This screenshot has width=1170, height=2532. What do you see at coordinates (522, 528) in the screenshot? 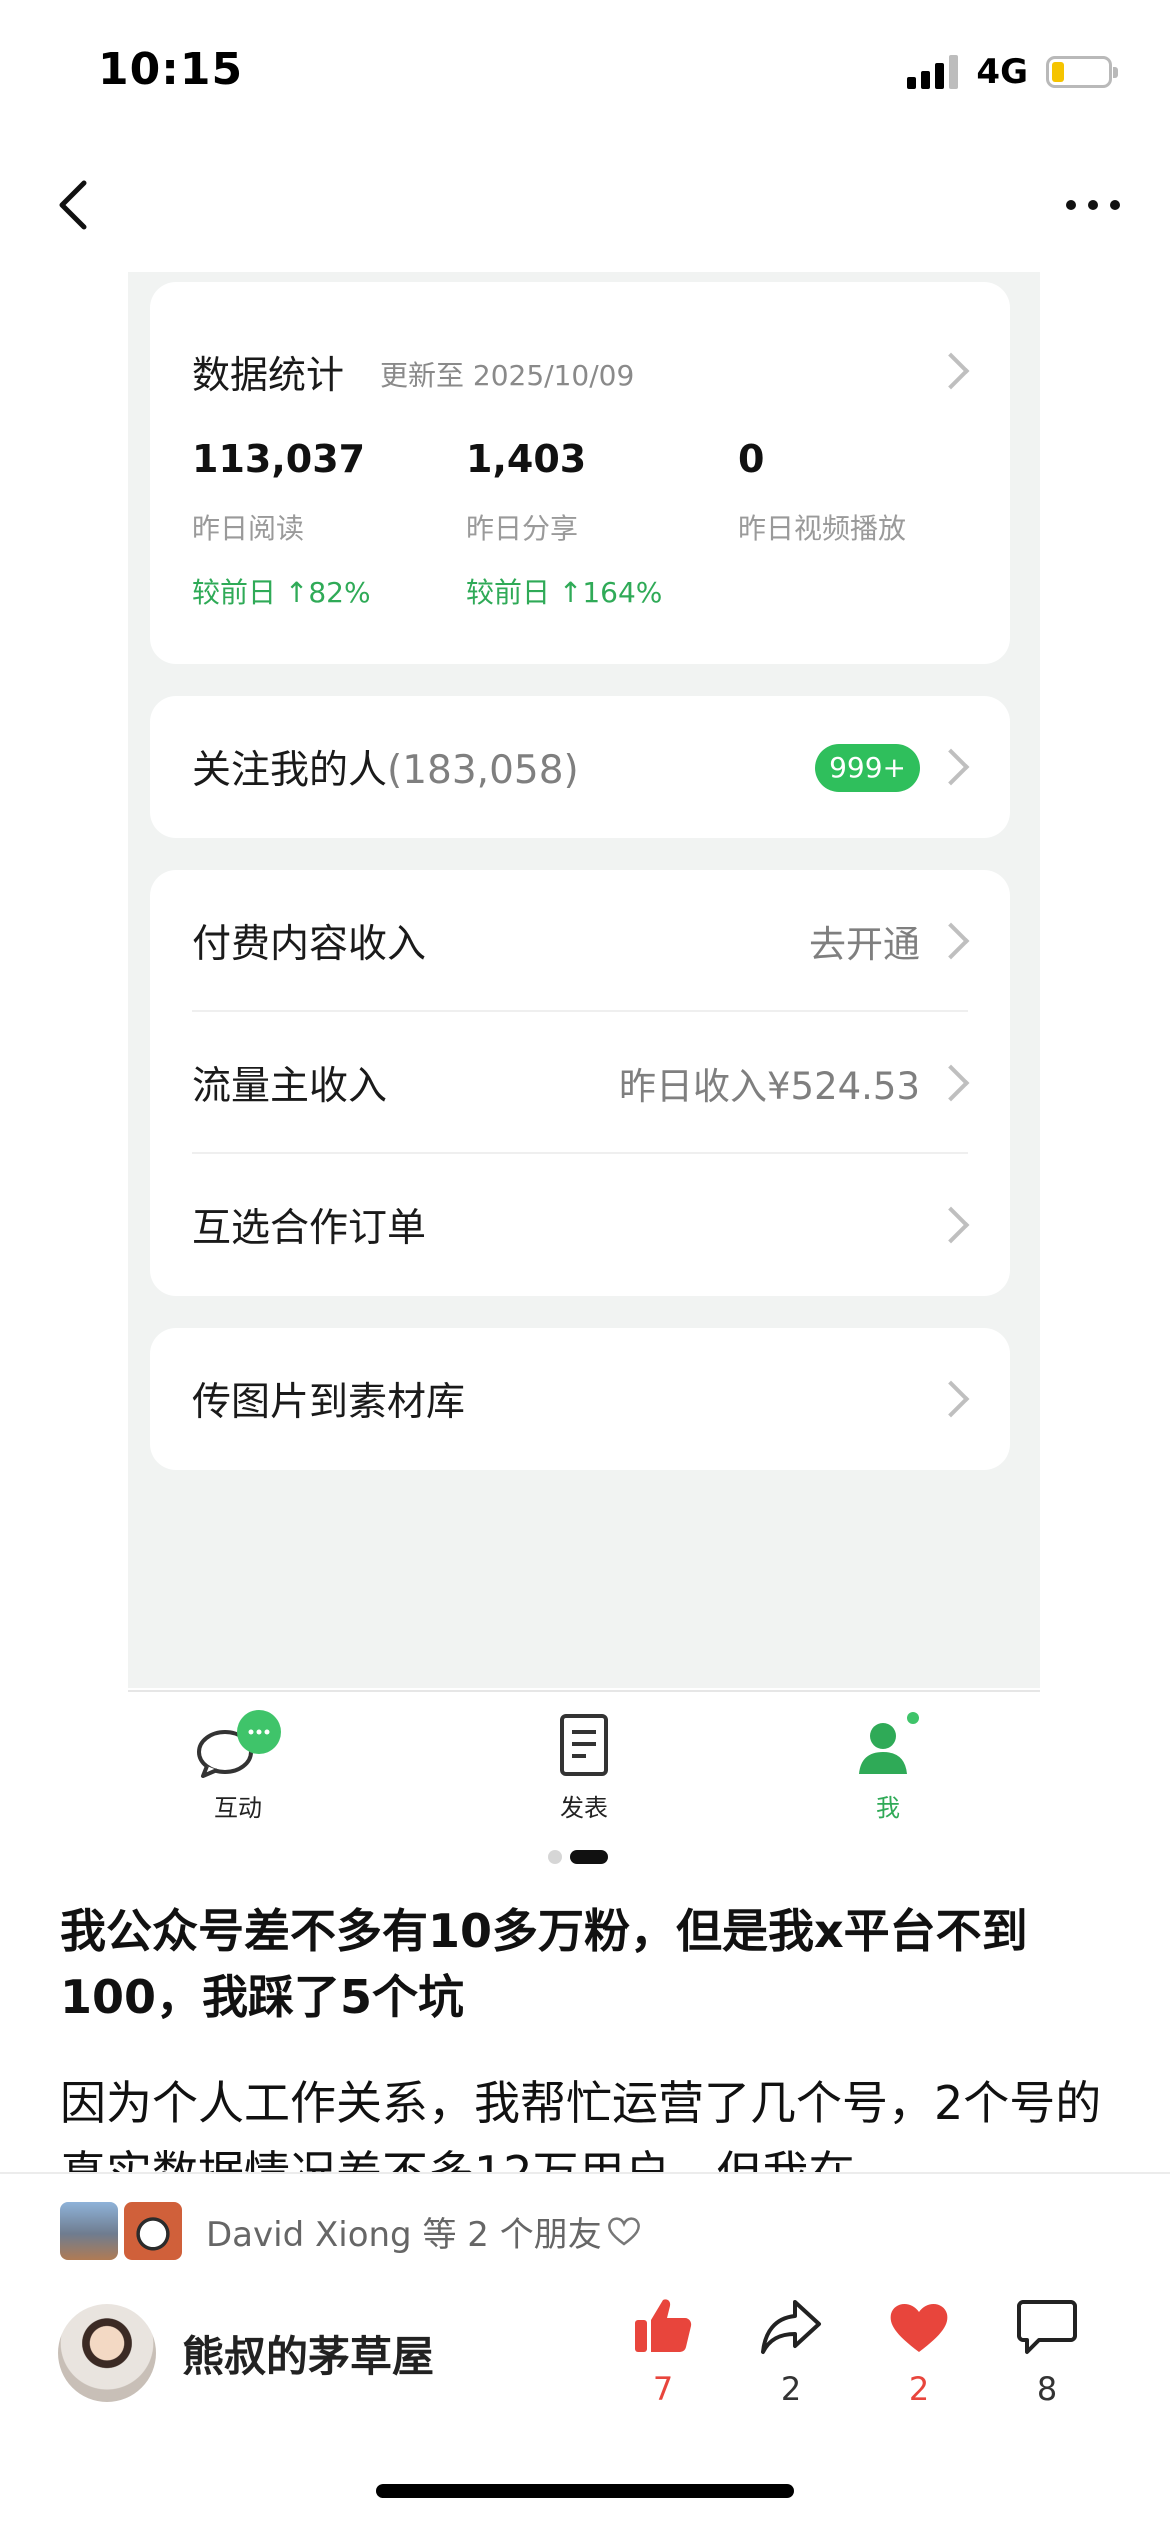
I see `stat-label: 昨日分享` at bounding box center [522, 528].